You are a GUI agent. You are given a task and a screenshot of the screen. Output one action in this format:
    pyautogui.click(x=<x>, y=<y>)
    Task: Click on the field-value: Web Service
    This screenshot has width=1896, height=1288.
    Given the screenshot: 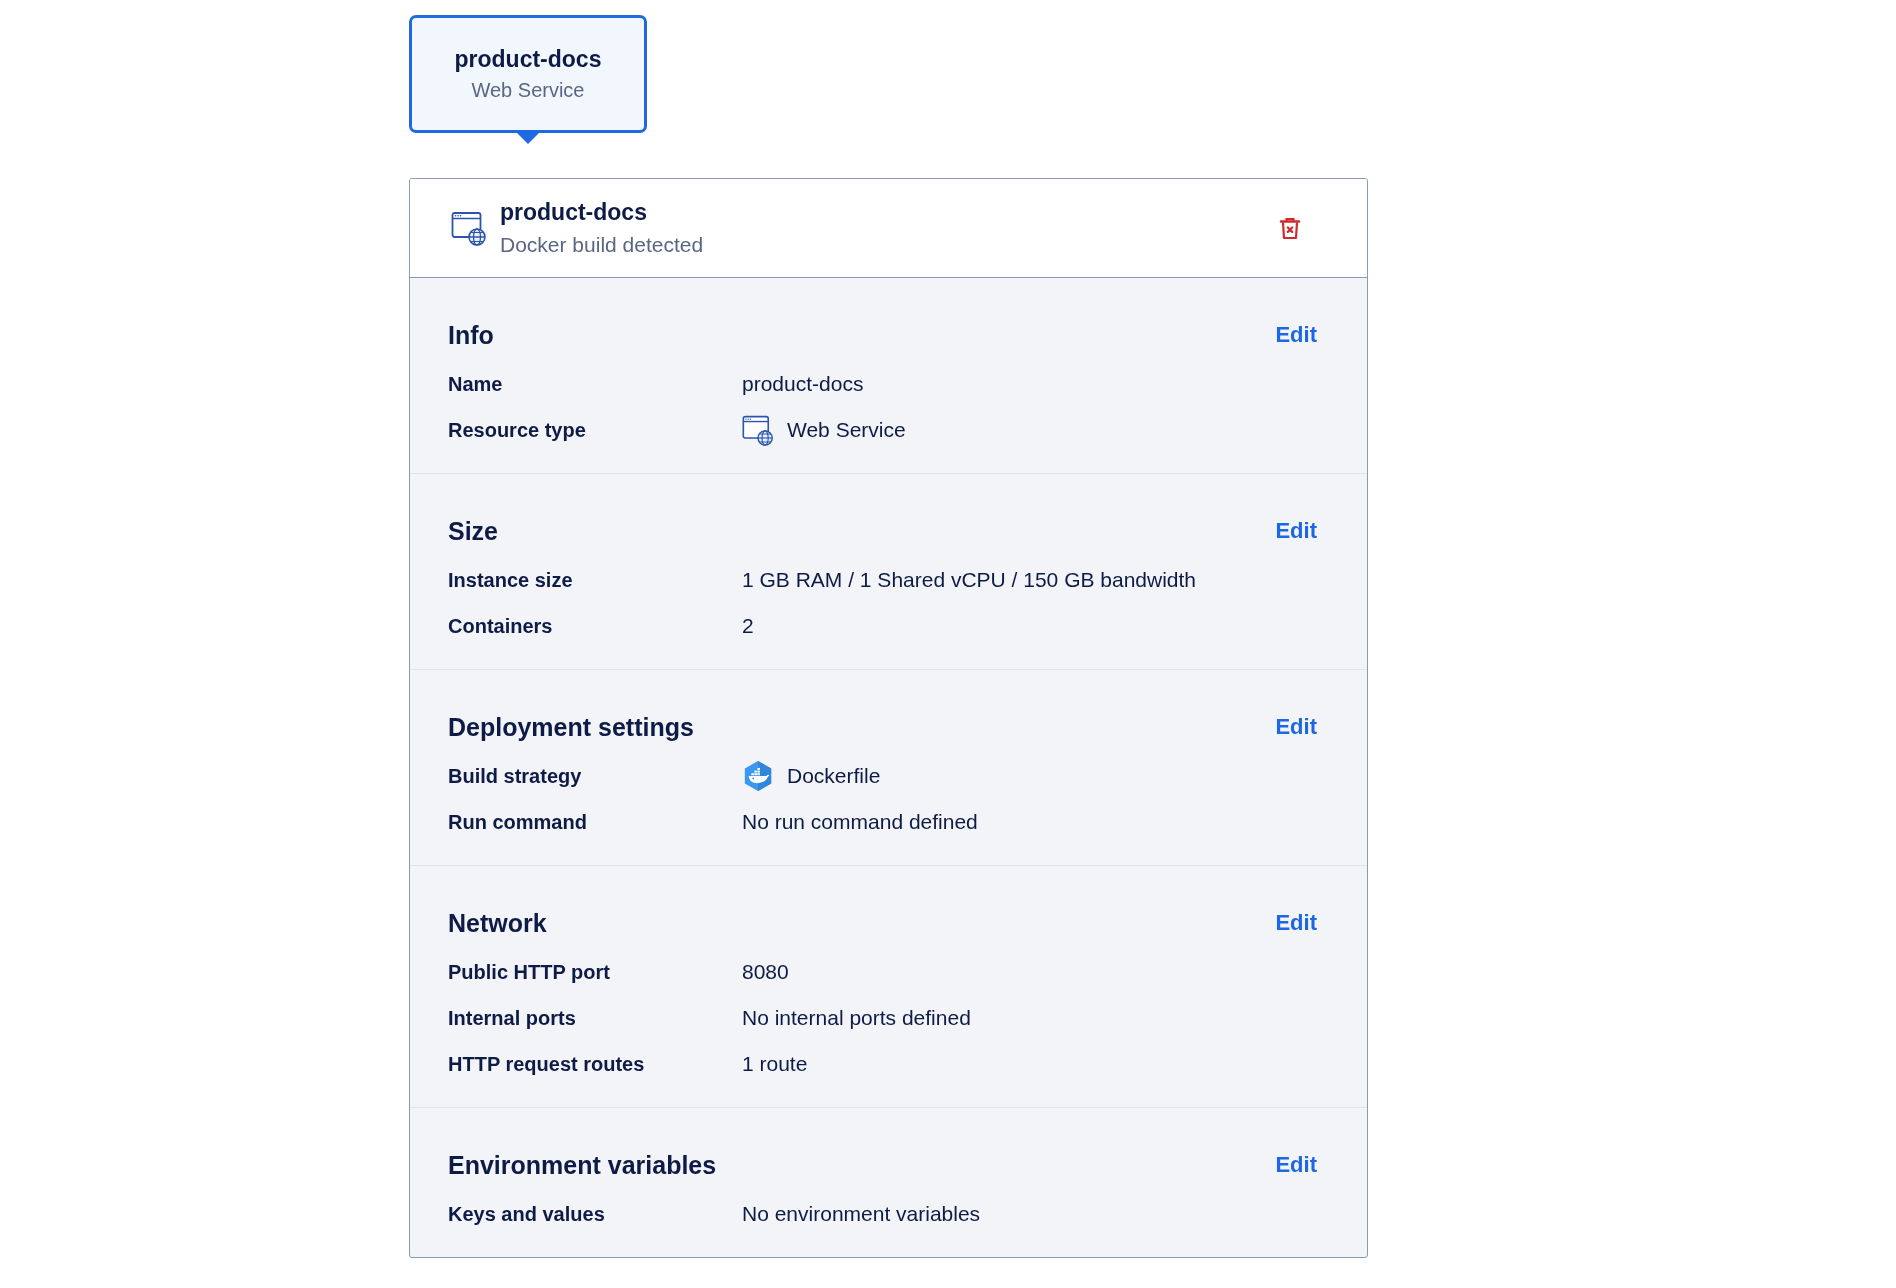 What is the action you would take?
    pyautogui.click(x=846, y=430)
    